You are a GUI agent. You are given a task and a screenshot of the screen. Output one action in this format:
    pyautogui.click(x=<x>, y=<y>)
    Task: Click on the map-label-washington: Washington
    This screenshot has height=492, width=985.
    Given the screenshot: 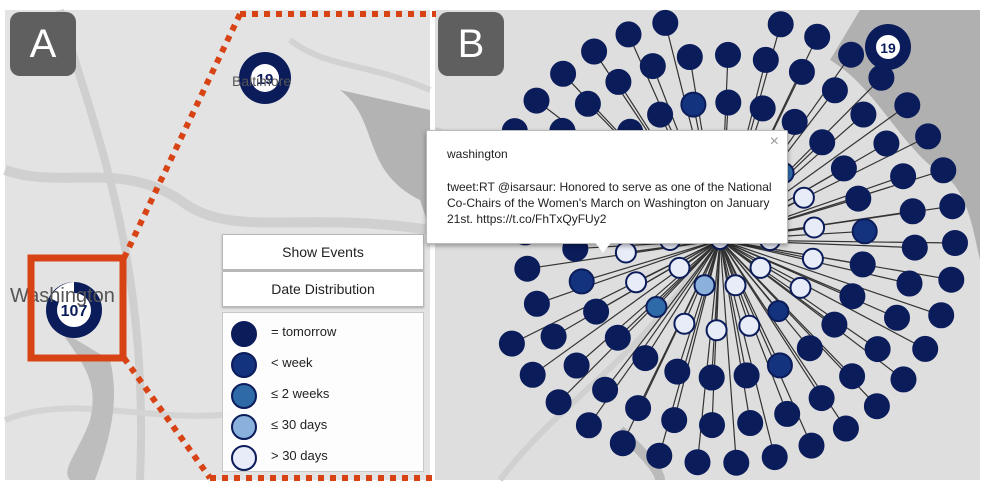 What is the action you would take?
    pyautogui.click(x=62, y=296)
    